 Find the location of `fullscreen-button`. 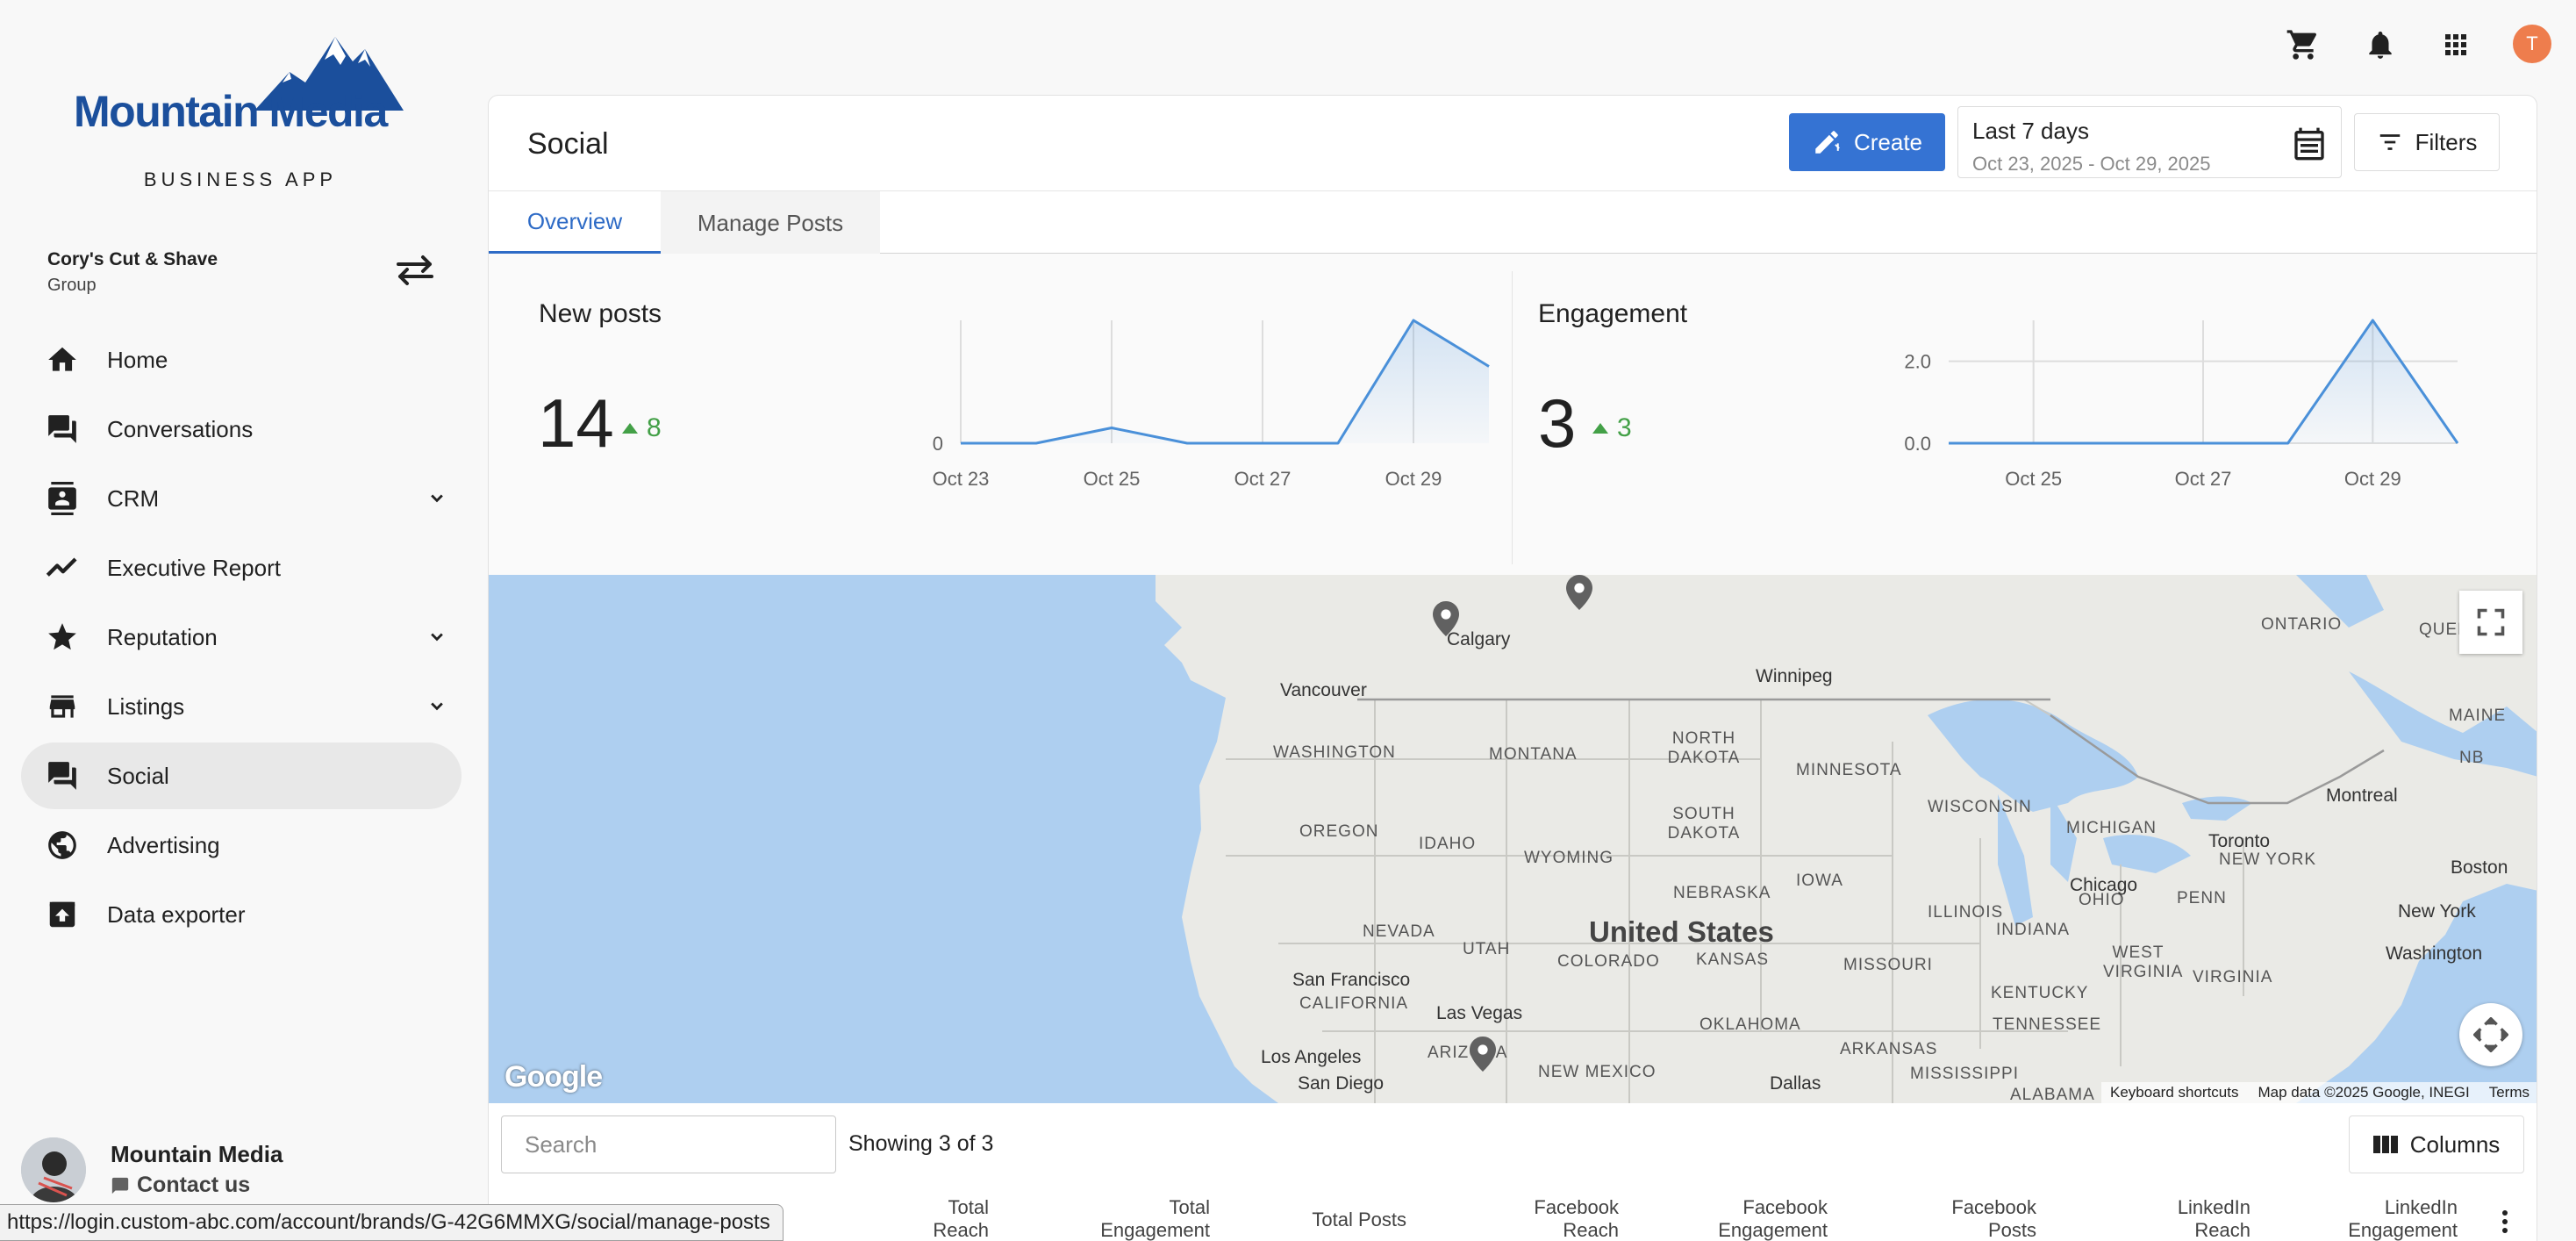

fullscreen-button is located at coordinates (2490, 622).